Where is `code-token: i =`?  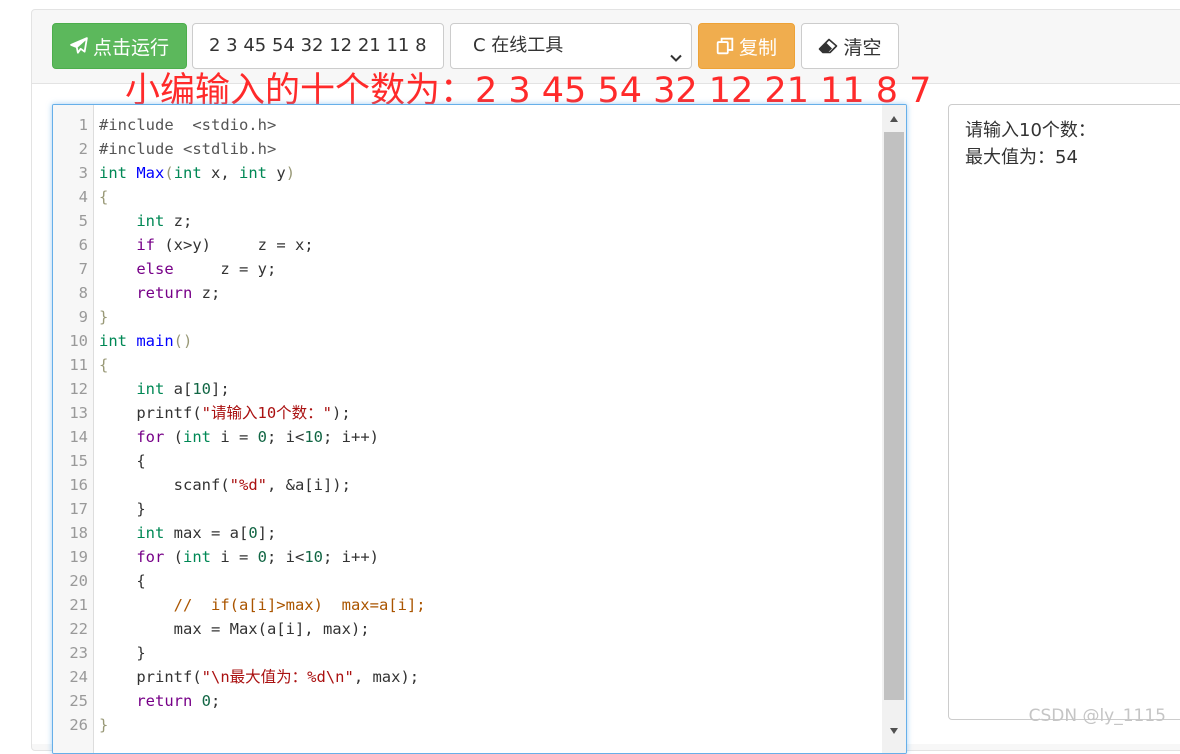
code-token: i = is located at coordinates (234, 557).